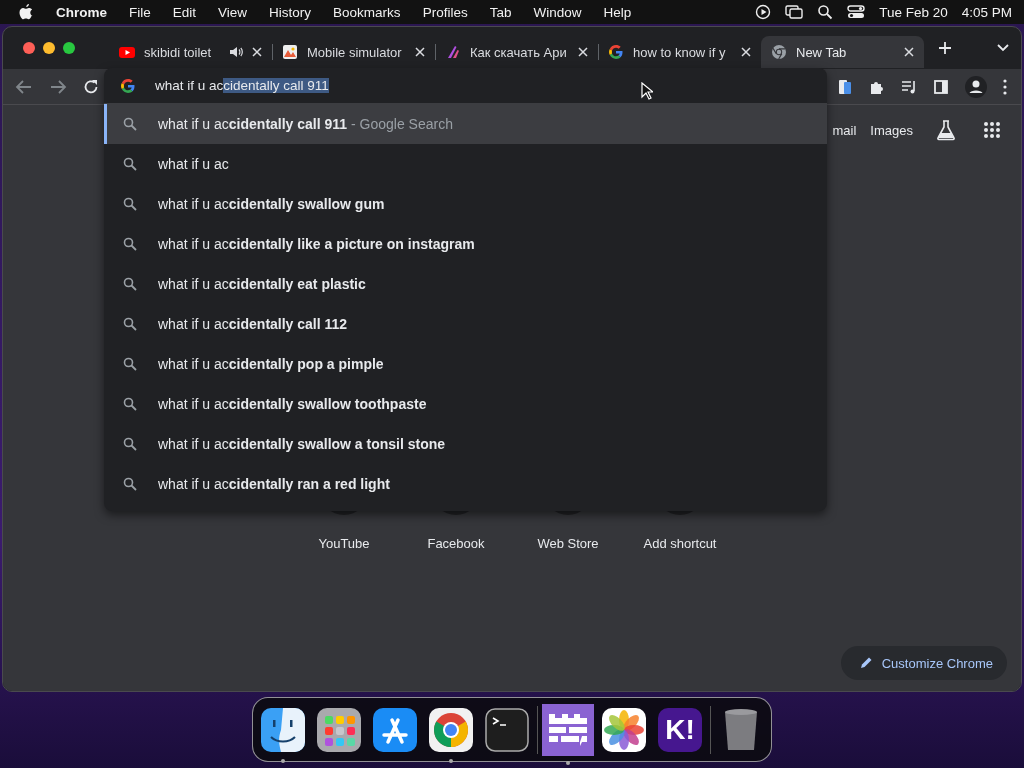 This screenshot has height=768, width=1024. Describe the element at coordinates (647, 91) in the screenshot. I see `mouse-pointer-icon` at that location.